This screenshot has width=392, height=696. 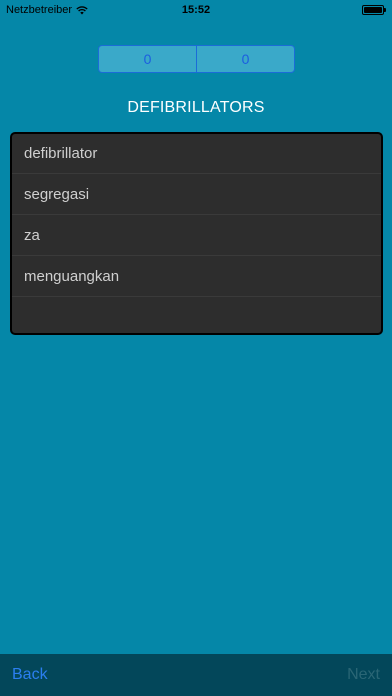 What do you see at coordinates (30, 675) in the screenshot?
I see `back-button: Back` at bounding box center [30, 675].